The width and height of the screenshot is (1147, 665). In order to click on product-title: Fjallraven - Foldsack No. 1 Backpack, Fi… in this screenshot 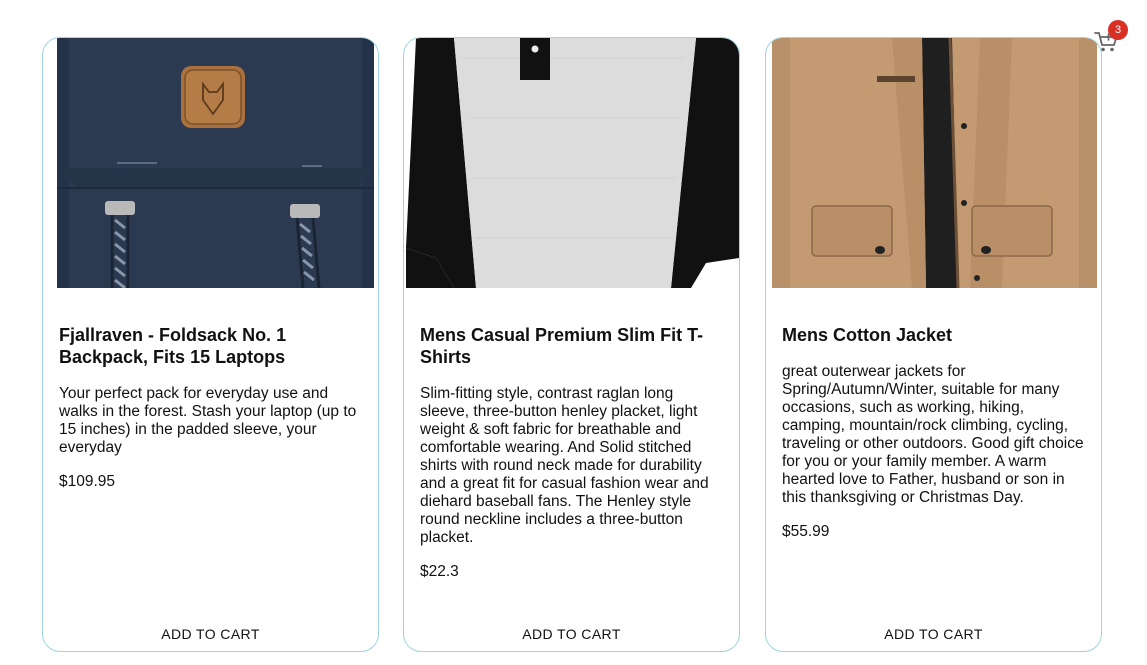, I will do `click(173, 346)`.